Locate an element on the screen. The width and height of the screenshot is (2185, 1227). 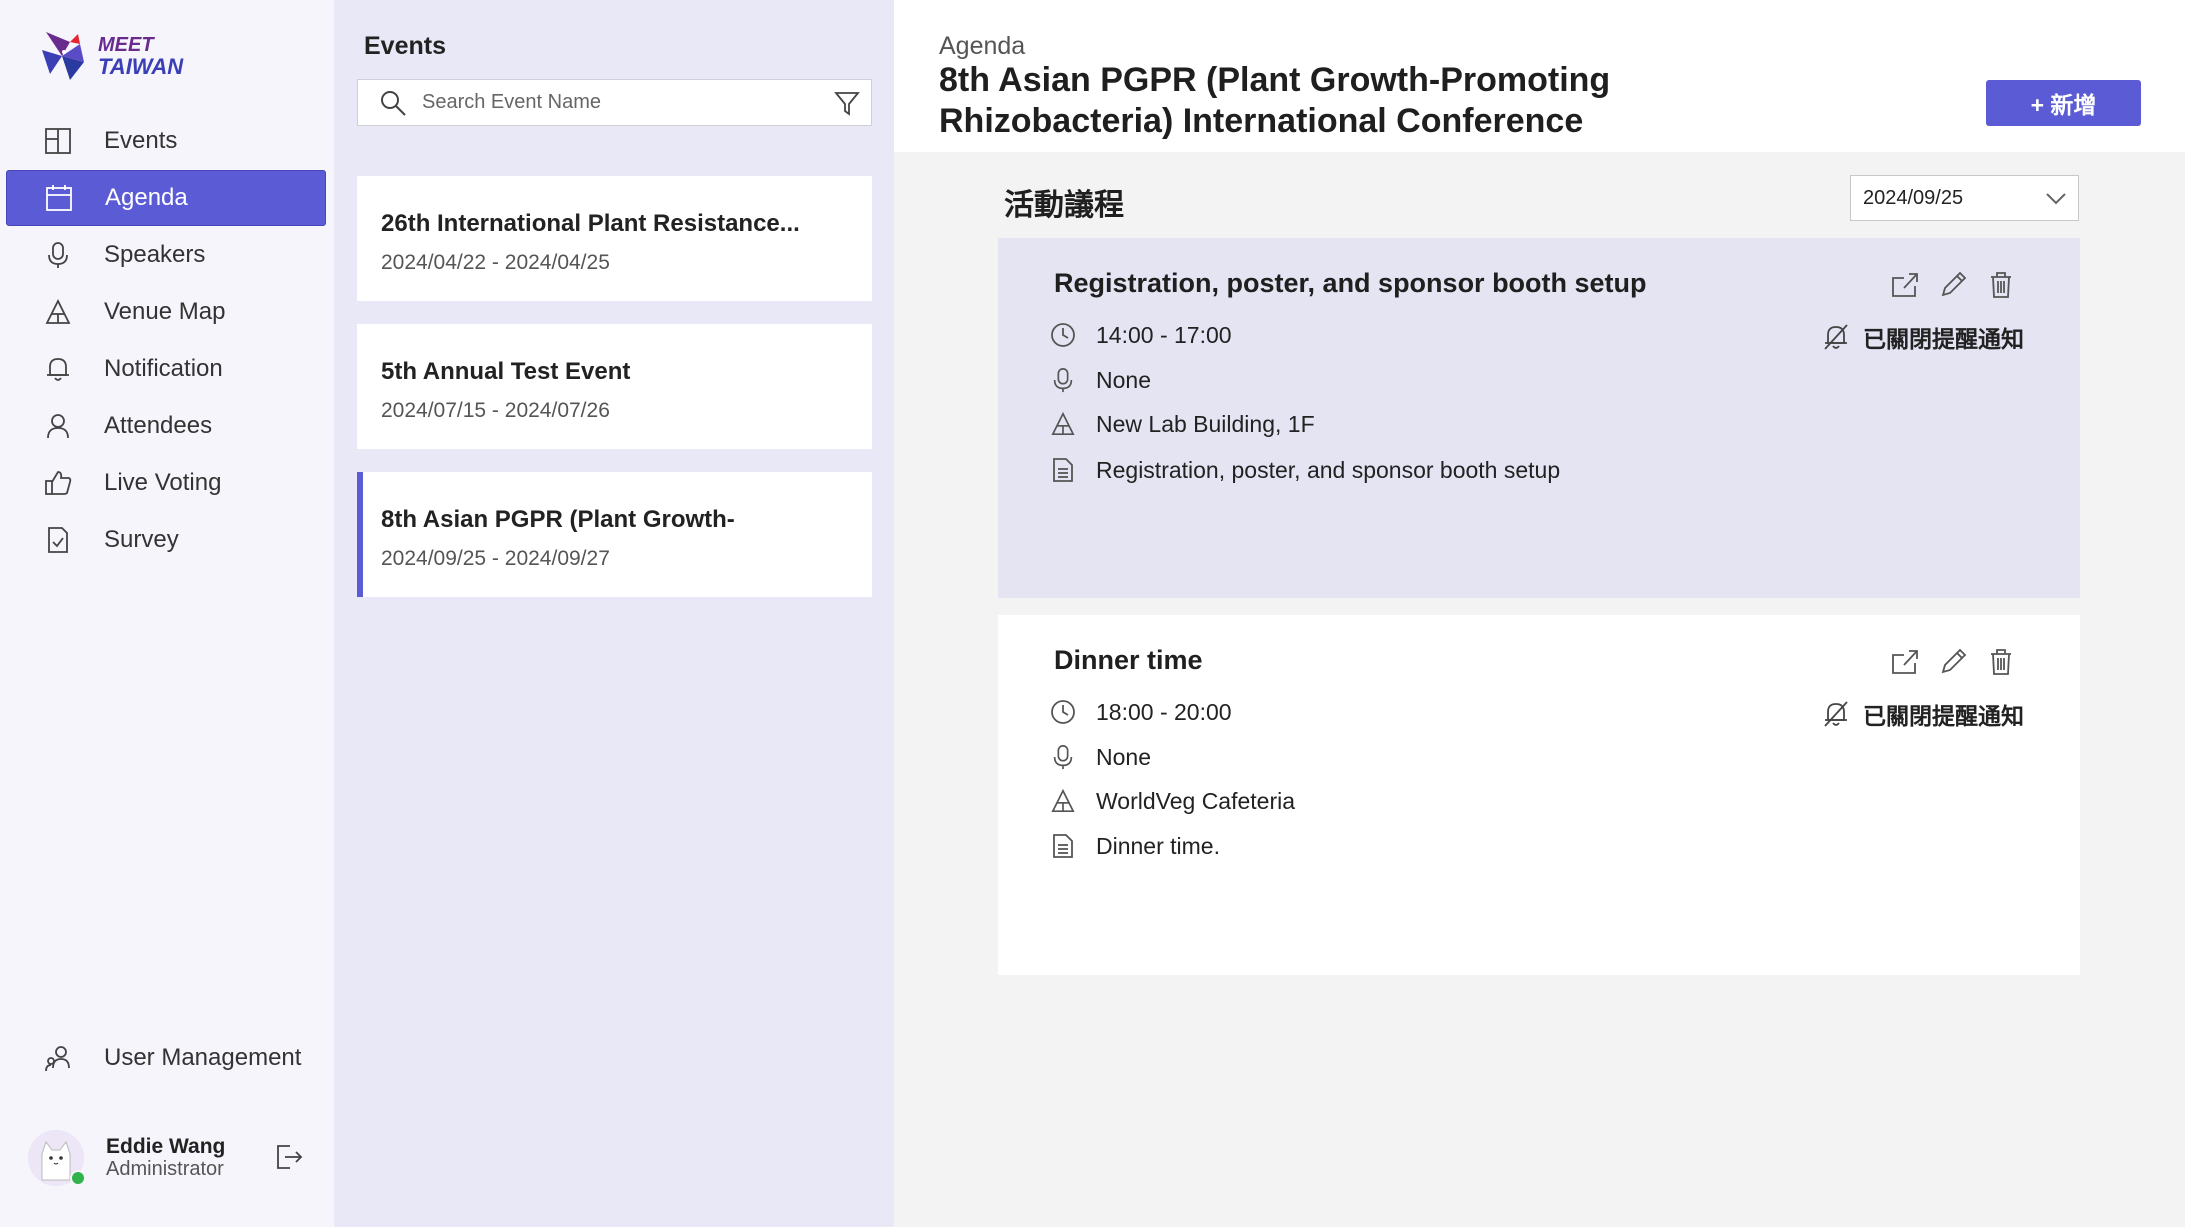
bell-icon is located at coordinates (58, 369).